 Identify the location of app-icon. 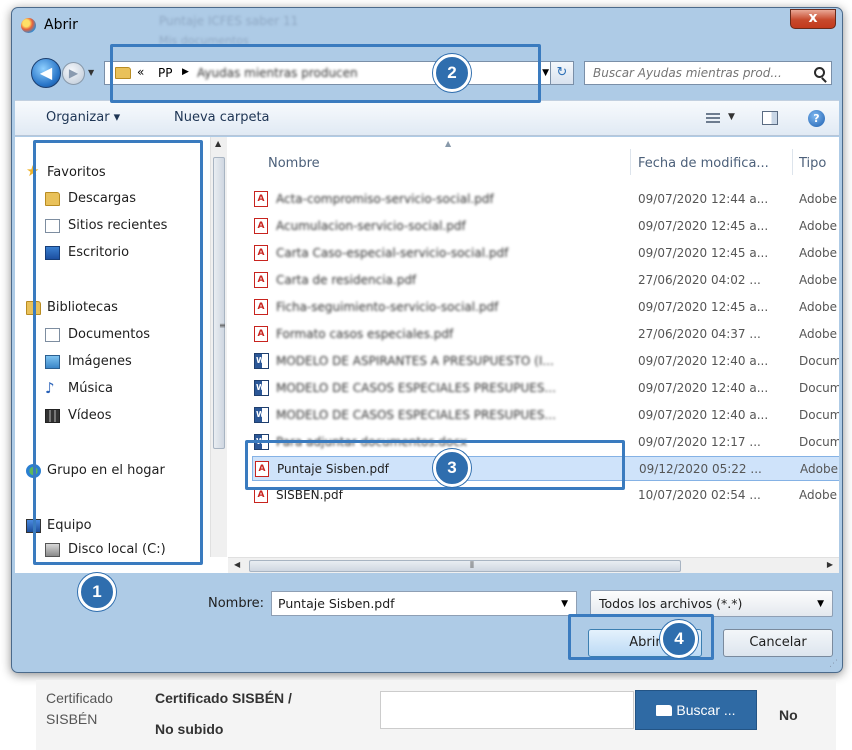
(28, 25).